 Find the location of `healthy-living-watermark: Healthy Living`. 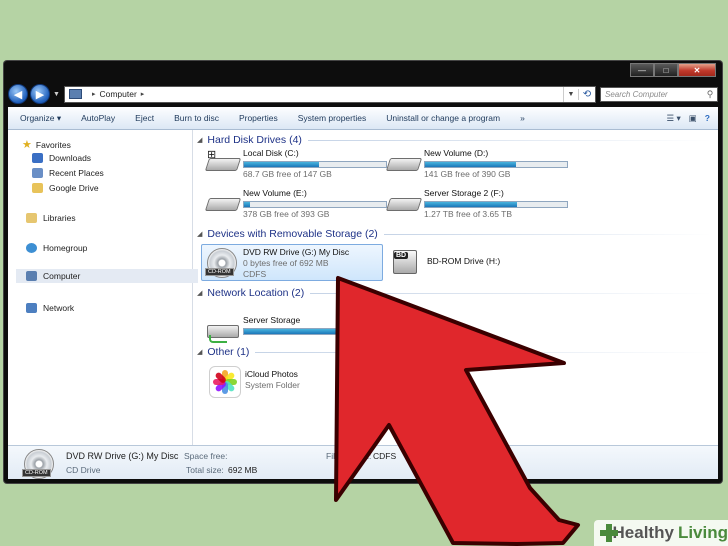

healthy-living-watermark: Healthy Living is located at coordinates (661, 533).